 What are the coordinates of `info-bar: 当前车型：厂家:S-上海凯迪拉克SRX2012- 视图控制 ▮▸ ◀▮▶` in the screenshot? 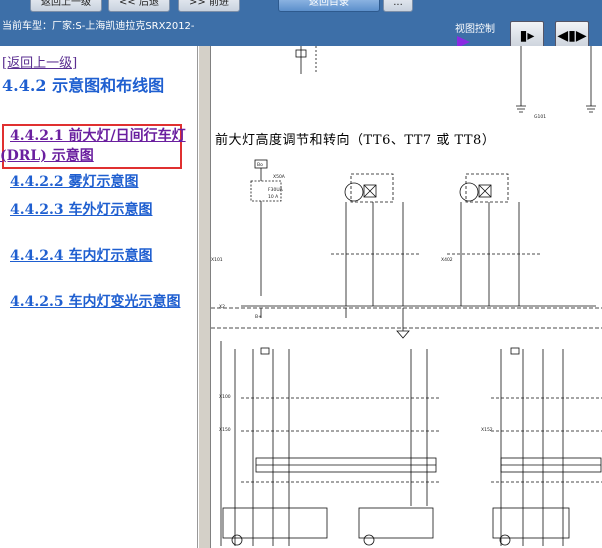 It's located at (301, 31).